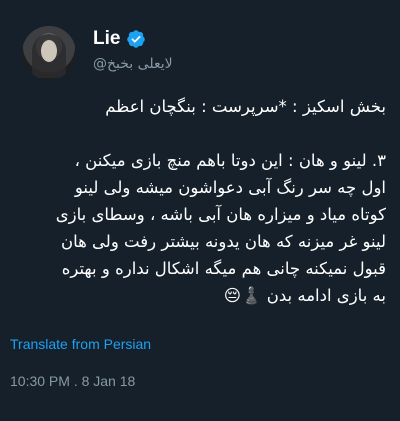 This screenshot has height=421, width=400. Describe the element at coordinates (72, 381) in the screenshot. I see `tweet-timestamp: 10:30 PM . 8 Jan 18` at that location.